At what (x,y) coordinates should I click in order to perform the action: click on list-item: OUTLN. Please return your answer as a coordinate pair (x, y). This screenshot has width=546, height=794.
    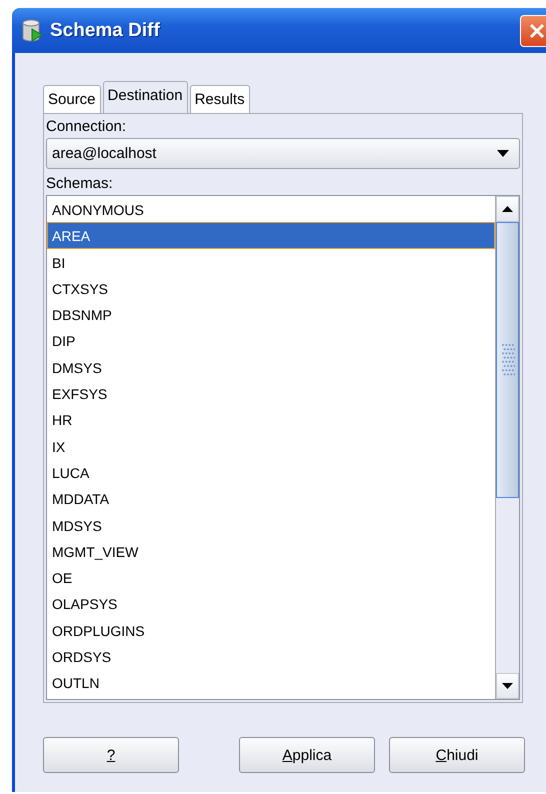
    Looking at the image, I should click on (271, 682).